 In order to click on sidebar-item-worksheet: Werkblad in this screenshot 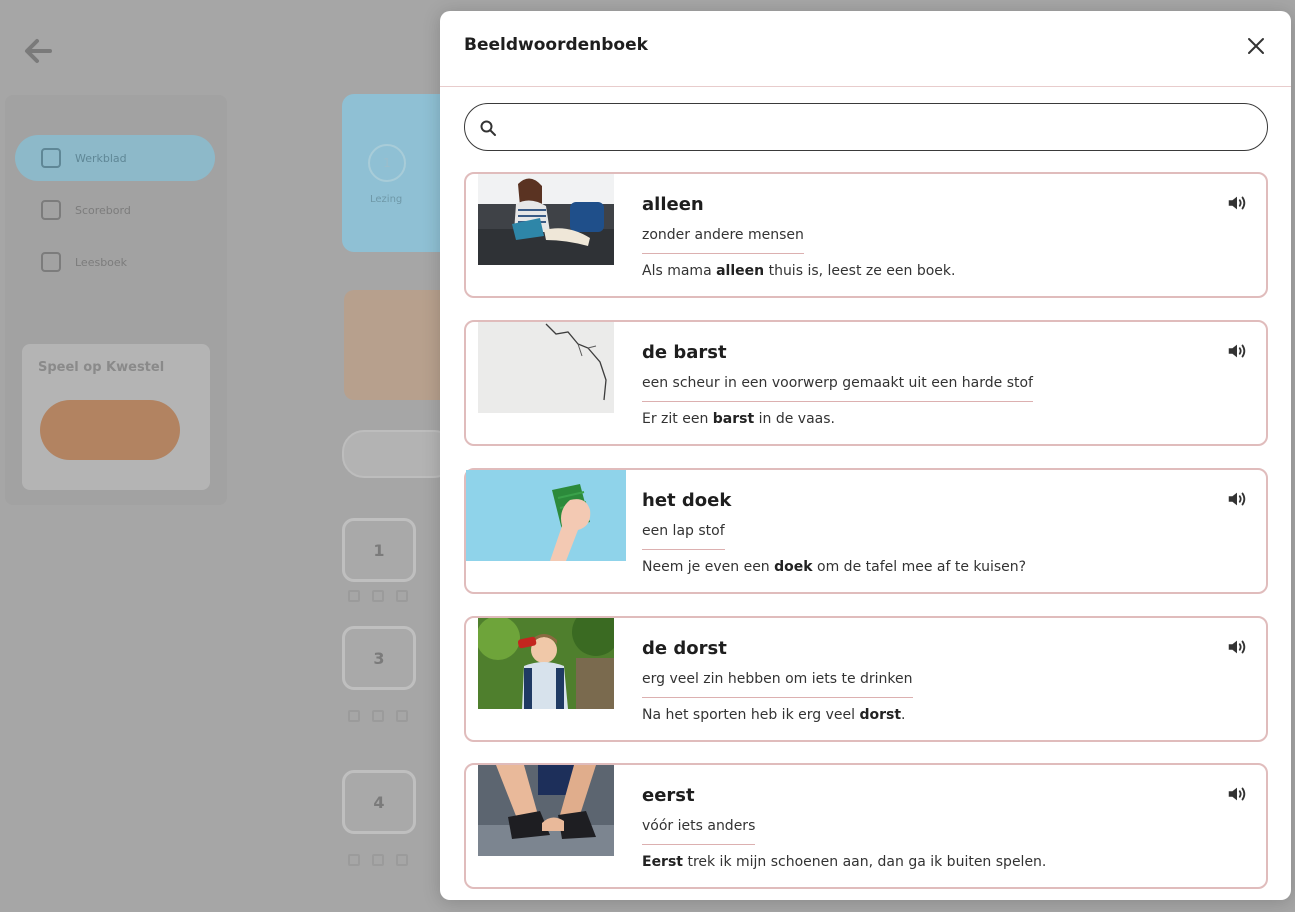, I will do `click(115, 158)`.